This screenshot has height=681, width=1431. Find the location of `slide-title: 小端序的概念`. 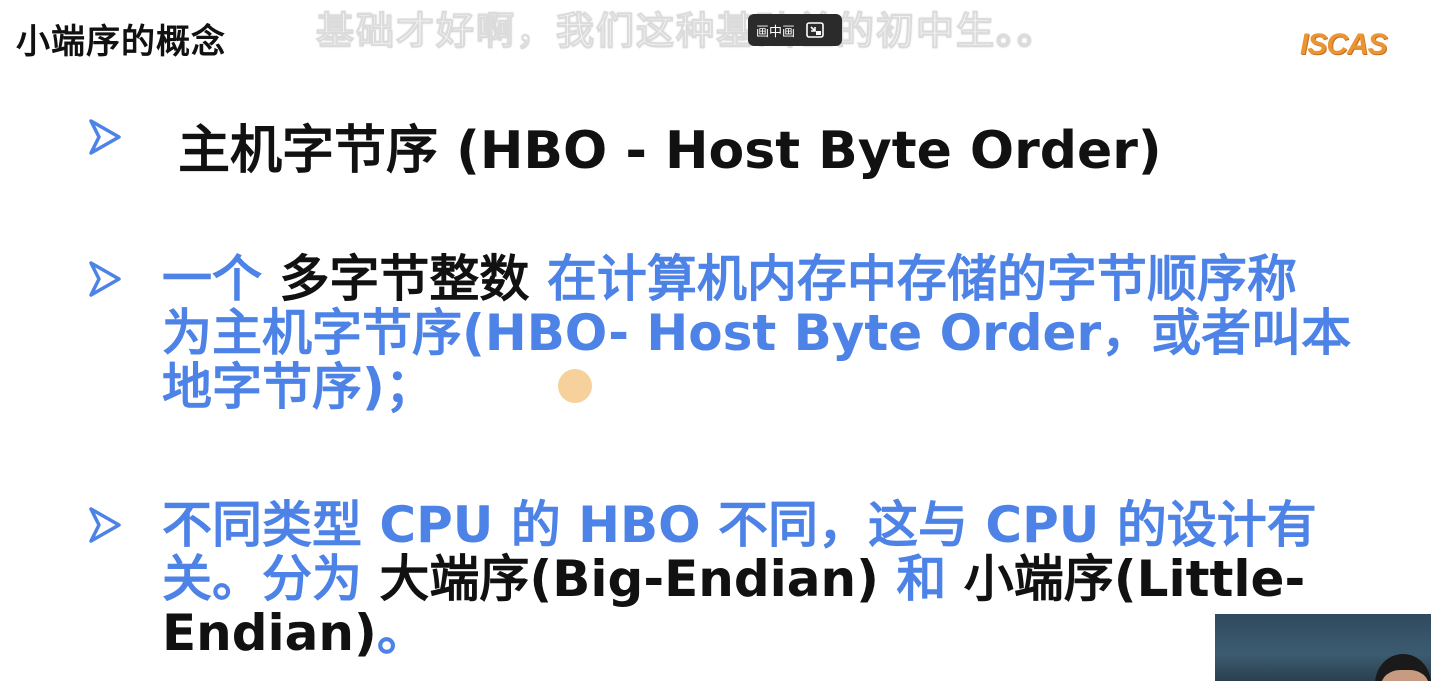

slide-title: 小端序的概念 is located at coordinates (121, 42).